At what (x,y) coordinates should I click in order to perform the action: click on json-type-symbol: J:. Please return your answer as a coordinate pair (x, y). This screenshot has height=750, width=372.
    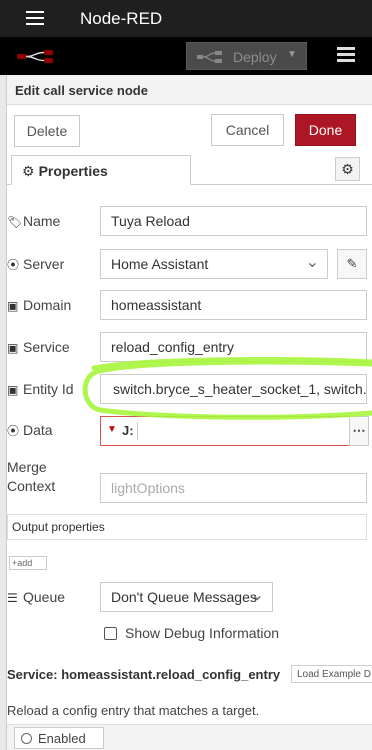
    Looking at the image, I should click on (128, 430).